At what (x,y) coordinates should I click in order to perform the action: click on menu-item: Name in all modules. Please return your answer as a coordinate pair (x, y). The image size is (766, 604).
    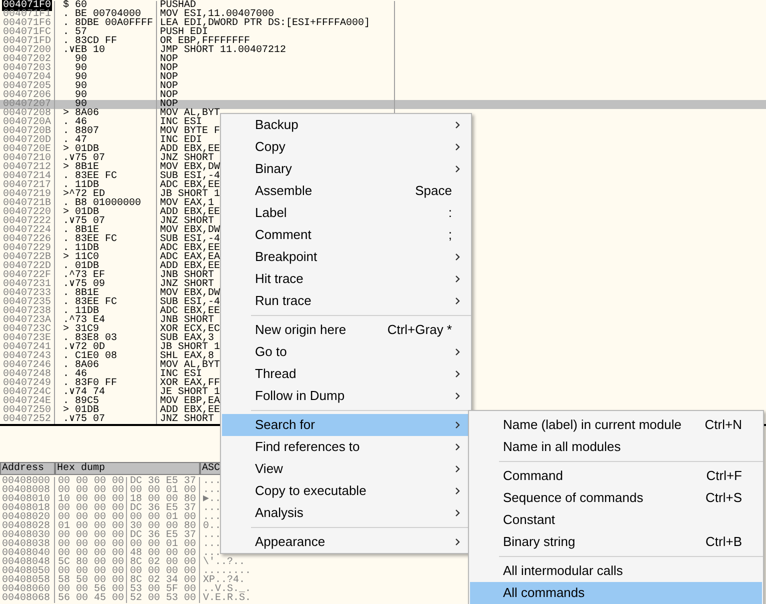
    Looking at the image, I should click on (616, 447).